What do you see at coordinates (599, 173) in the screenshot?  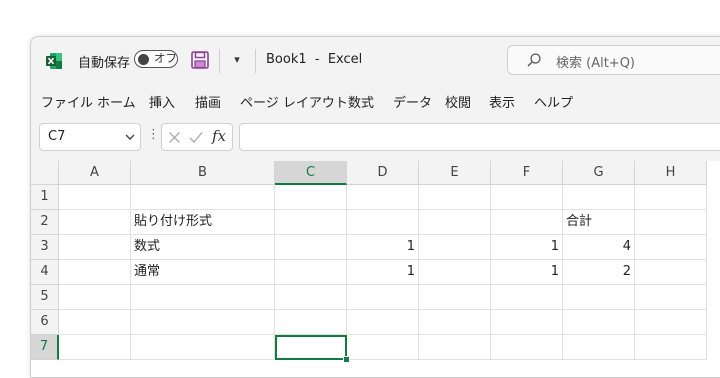 I see `column-header-g: G` at bounding box center [599, 173].